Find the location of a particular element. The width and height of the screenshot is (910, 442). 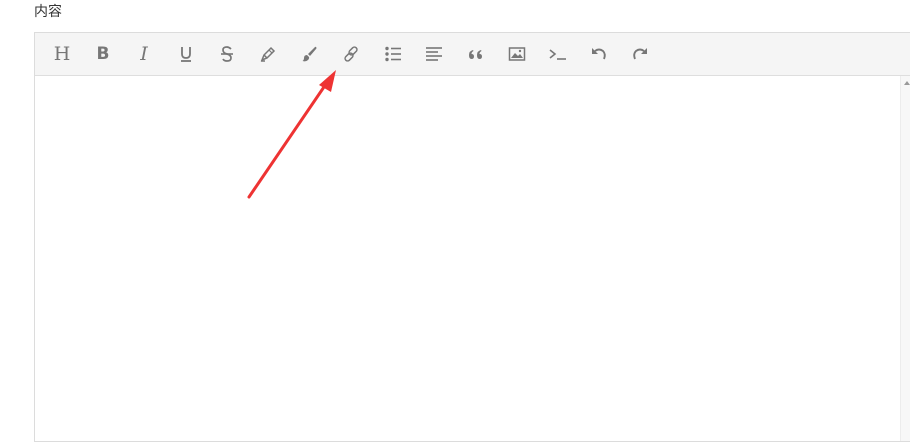

code-icon is located at coordinates (557, 54).